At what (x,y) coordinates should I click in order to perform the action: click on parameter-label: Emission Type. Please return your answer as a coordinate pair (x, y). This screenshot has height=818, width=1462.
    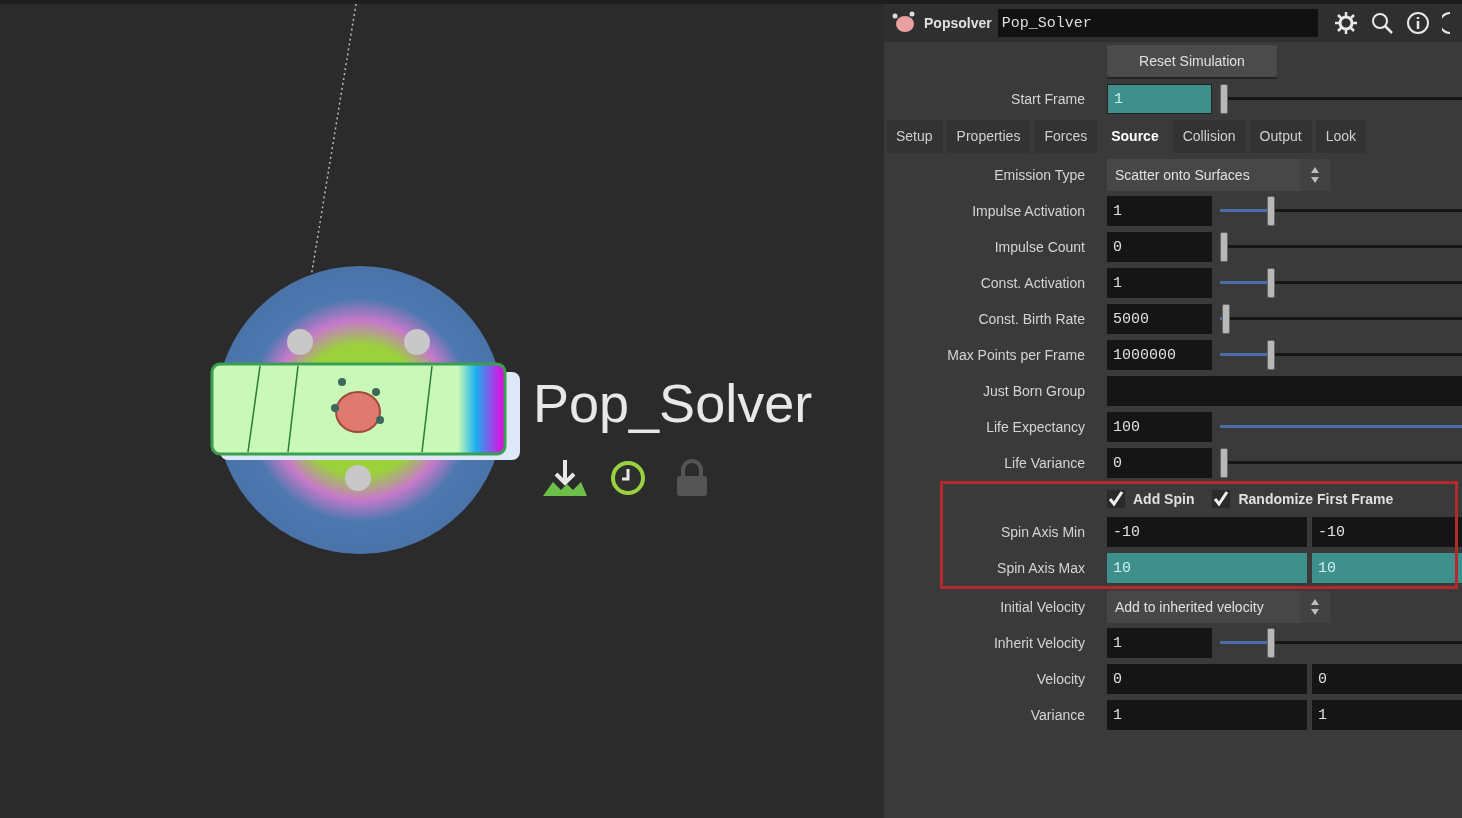
    Looking at the image, I should click on (1039, 175).